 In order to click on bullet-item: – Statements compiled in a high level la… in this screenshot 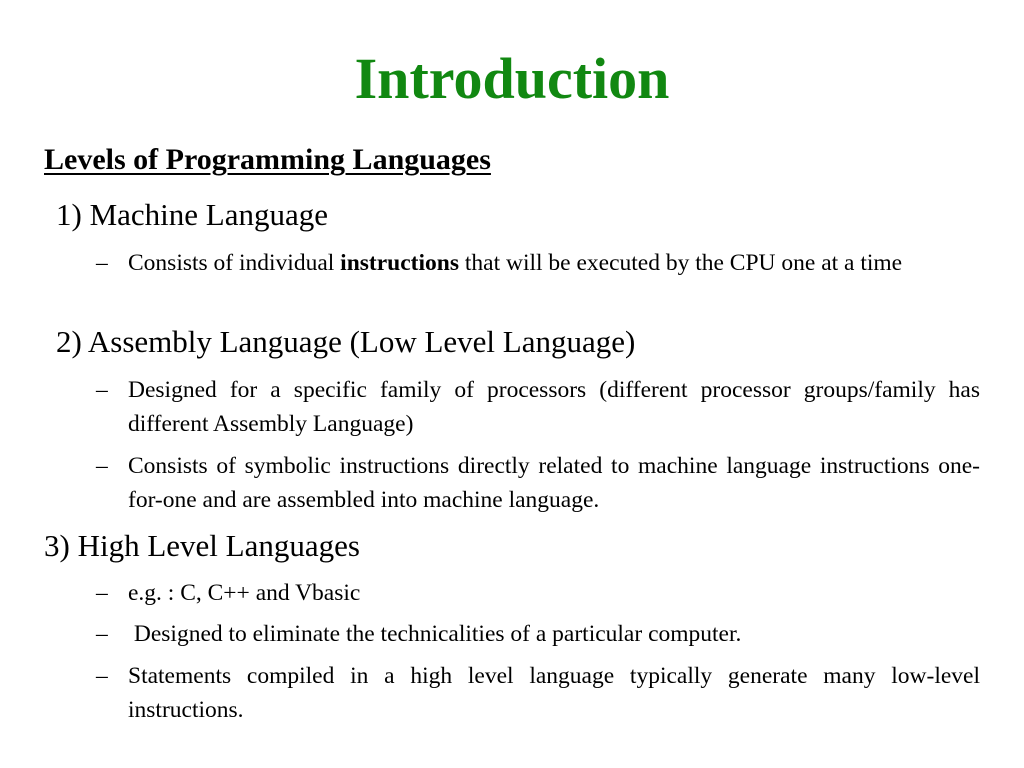, I will do `click(538, 693)`.